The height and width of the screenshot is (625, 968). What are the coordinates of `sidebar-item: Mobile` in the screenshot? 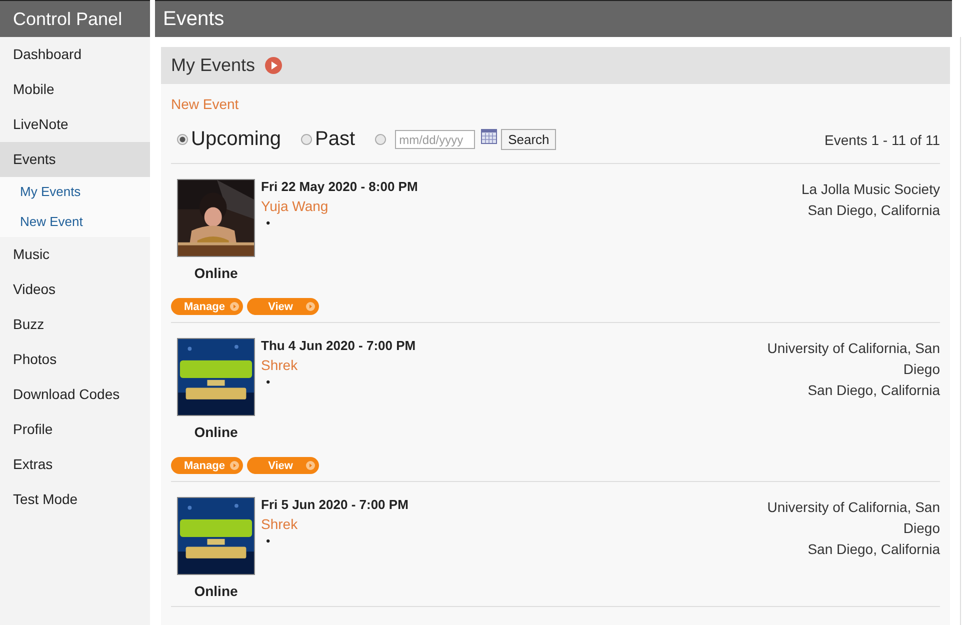 It's located at (75, 89).